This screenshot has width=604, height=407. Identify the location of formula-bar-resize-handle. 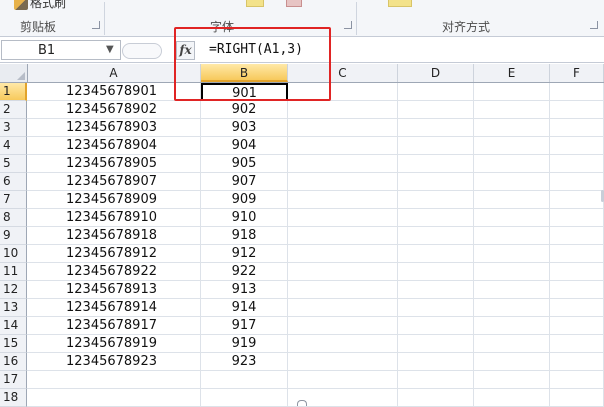
(142, 51).